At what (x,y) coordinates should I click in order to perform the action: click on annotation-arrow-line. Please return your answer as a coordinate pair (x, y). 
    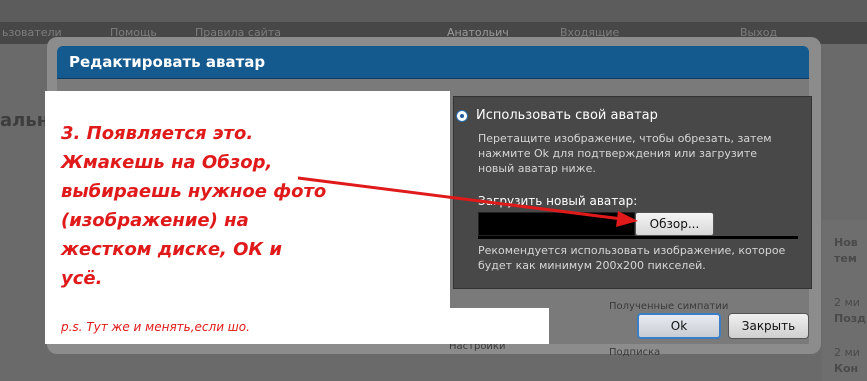
    Looking at the image, I should click on (460, 198).